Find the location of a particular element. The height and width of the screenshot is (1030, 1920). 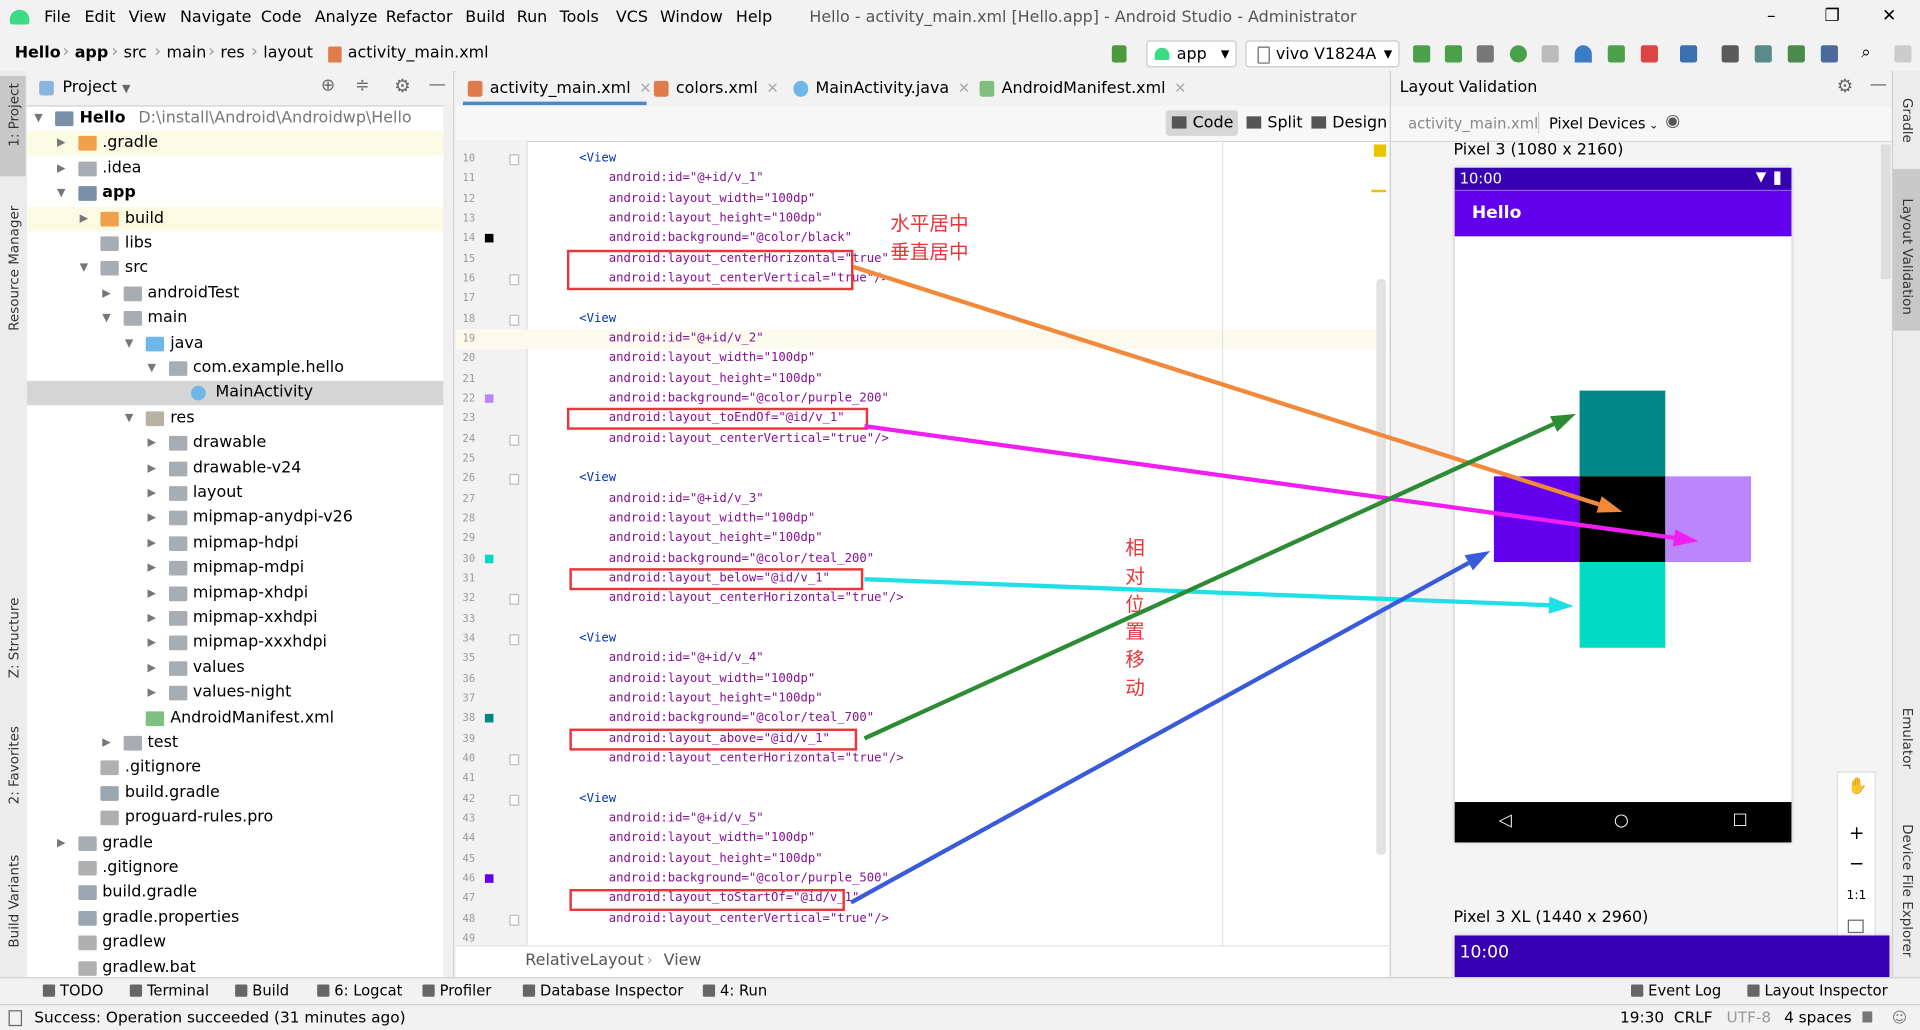

attach-debugger-icon is located at coordinates (1616, 54).